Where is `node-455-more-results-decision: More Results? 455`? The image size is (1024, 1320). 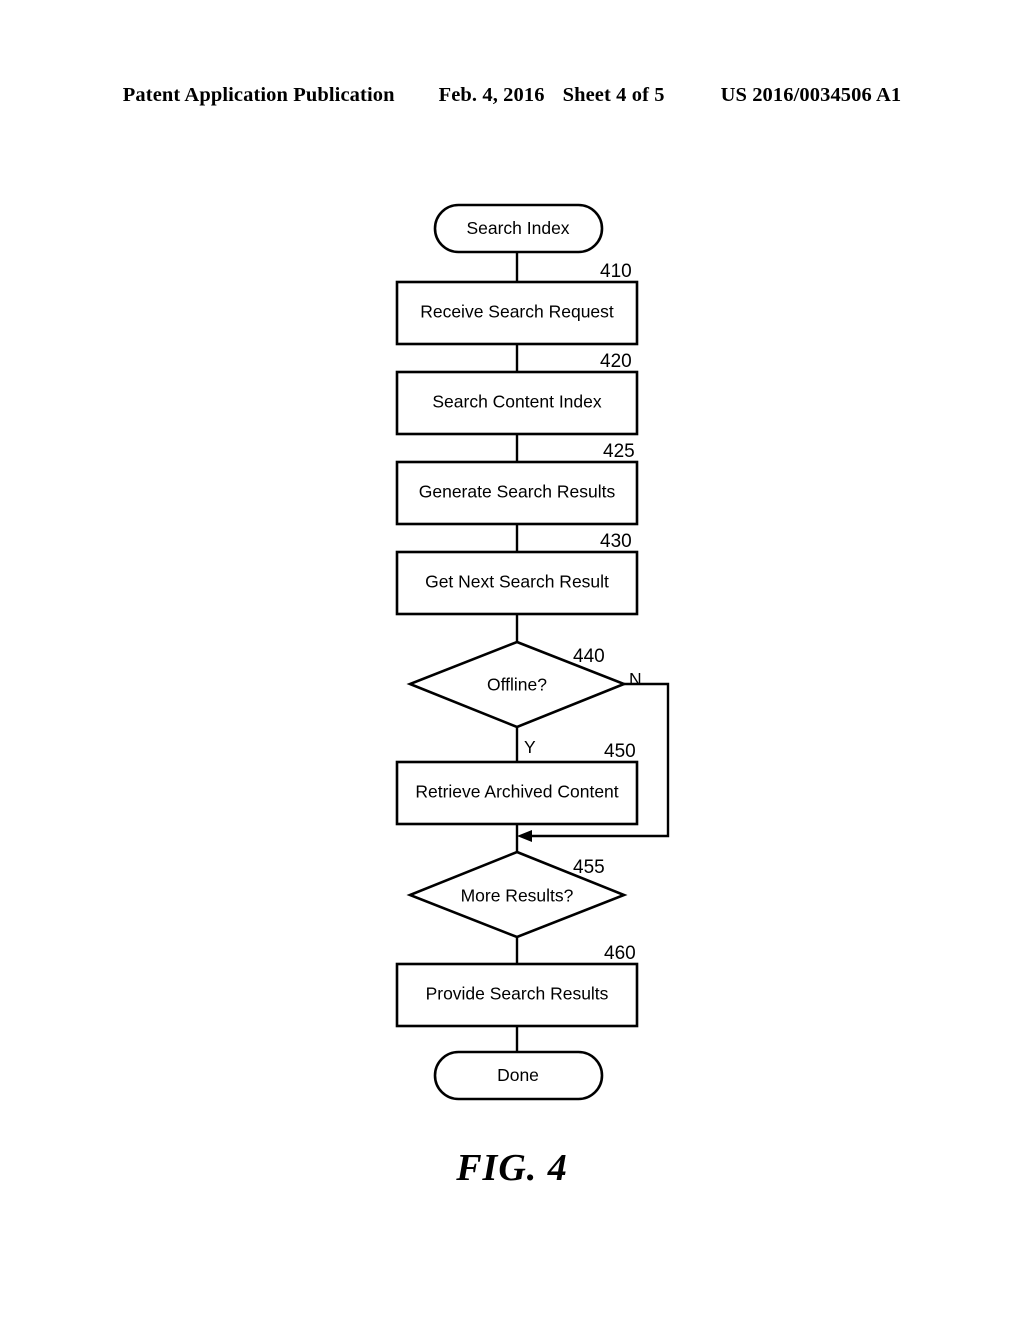 node-455-more-results-decision: More Results? 455 is located at coordinates (517, 894).